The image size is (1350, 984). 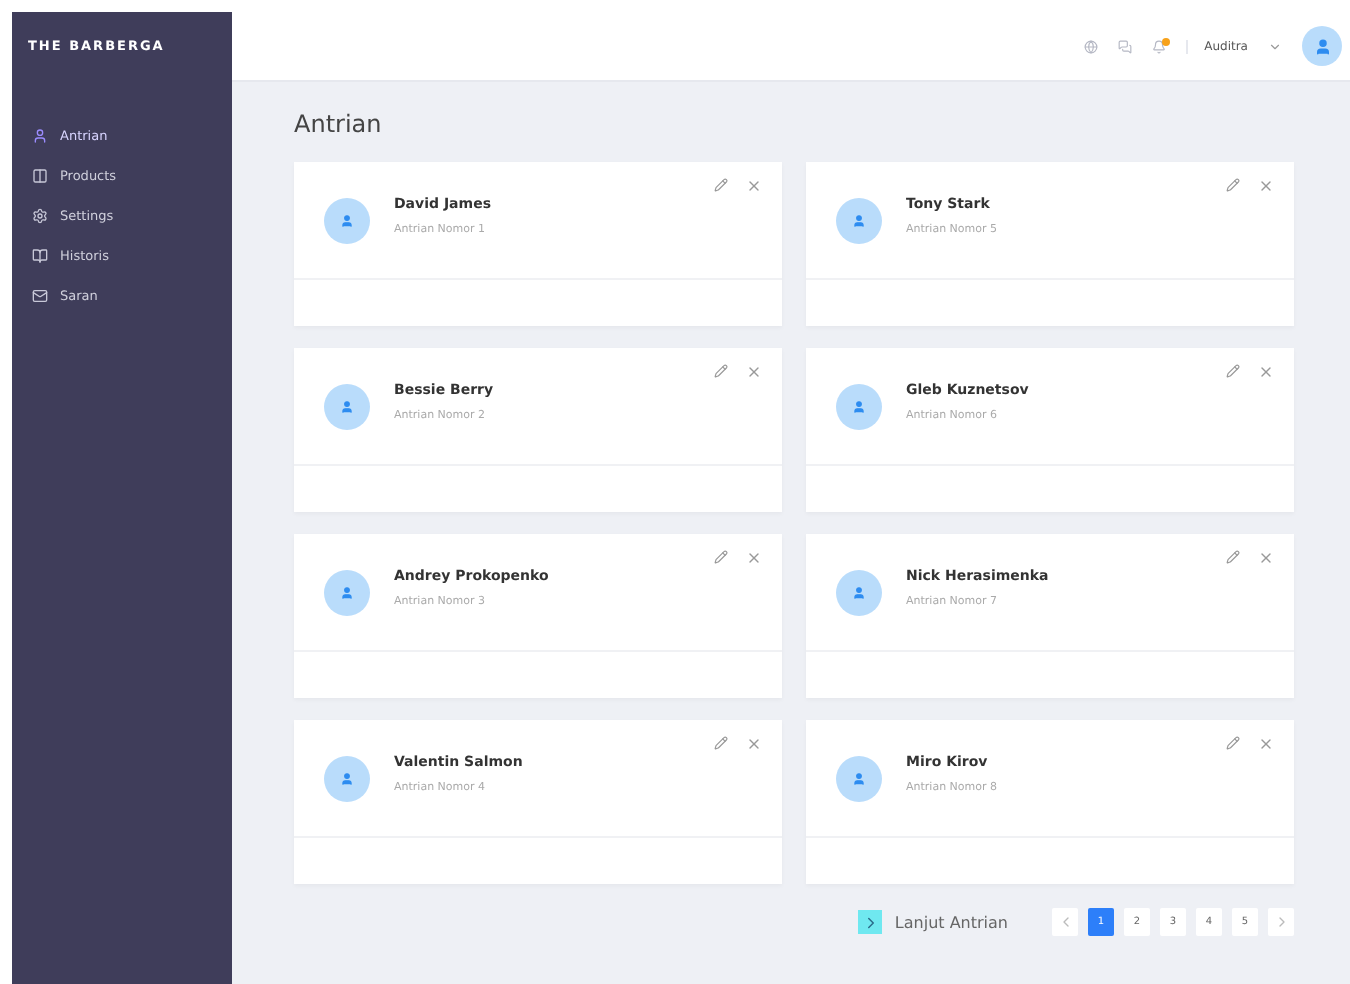 What do you see at coordinates (1091, 46) in the screenshot?
I see `globe-icon` at bounding box center [1091, 46].